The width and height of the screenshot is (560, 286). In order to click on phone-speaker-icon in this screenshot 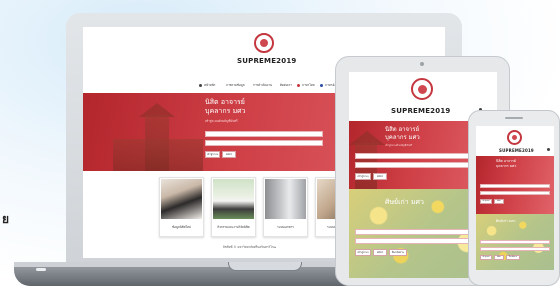, I will do `click(514, 118)`.